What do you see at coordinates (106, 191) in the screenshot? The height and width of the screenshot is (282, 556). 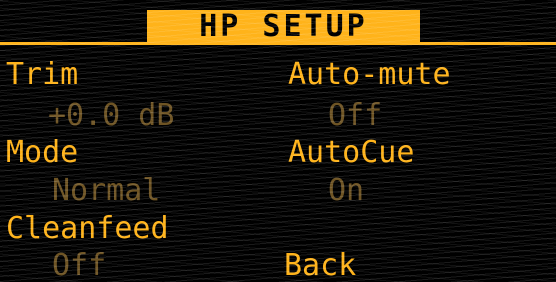 I see `mode-value: Normal` at bounding box center [106, 191].